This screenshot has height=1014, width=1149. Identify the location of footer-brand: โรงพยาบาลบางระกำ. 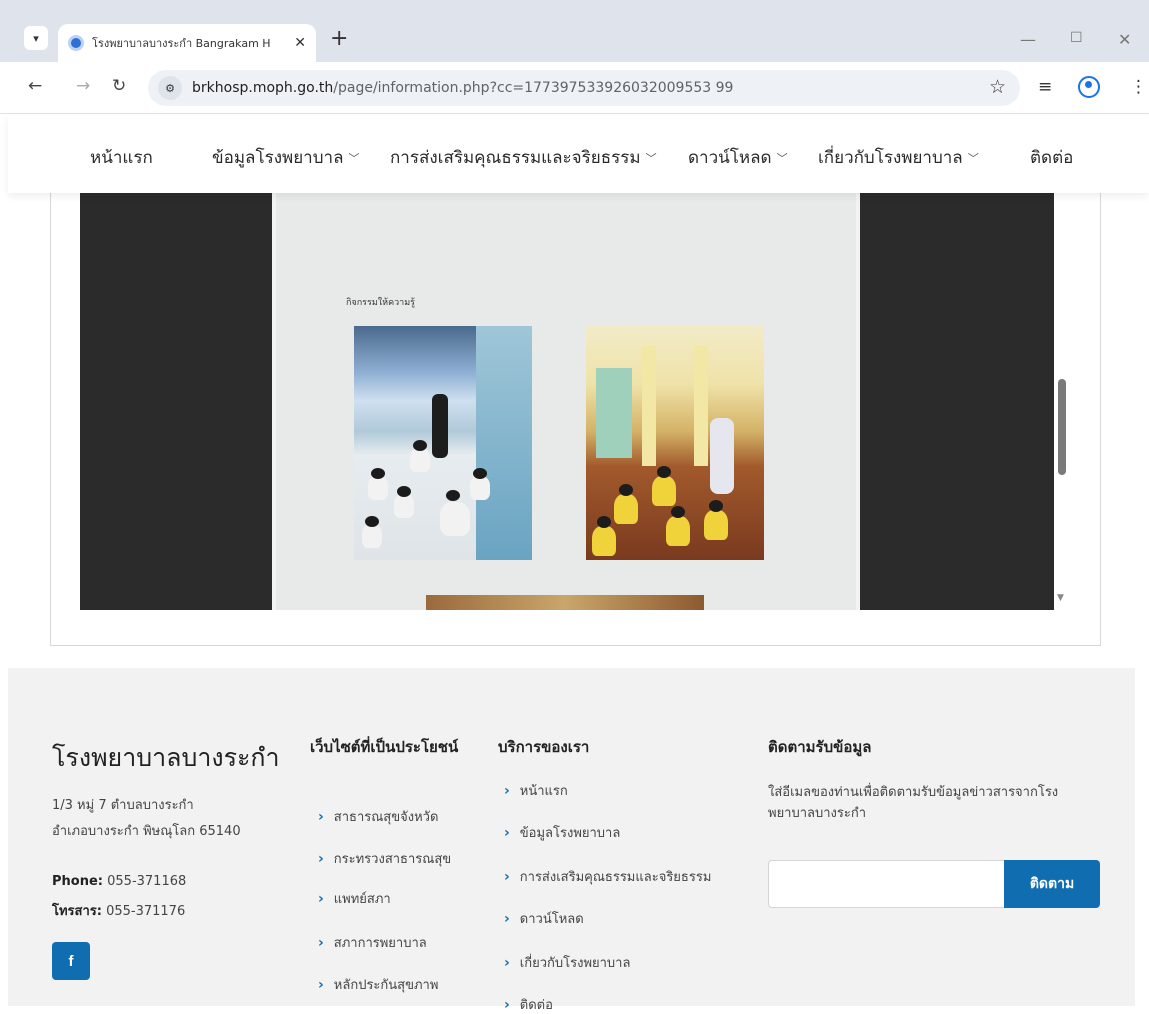
(166, 758).